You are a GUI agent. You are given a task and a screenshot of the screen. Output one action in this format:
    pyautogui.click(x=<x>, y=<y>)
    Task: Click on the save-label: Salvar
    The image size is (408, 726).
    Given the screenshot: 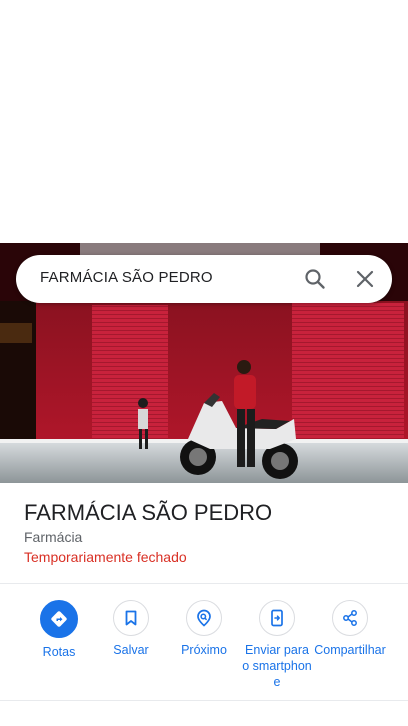 What is the action you would take?
    pyautogui.click(x=131, y=650)
    